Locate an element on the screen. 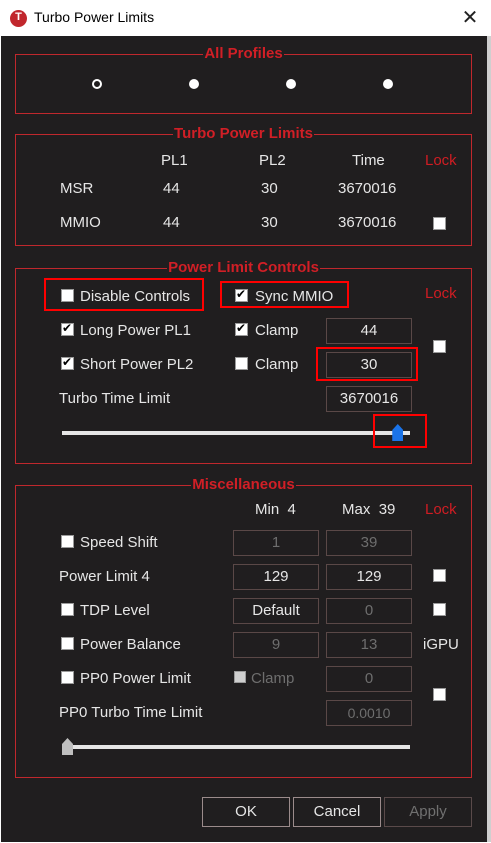 This screenshot has width=491, height=843. power-limit-4-label: Power Limit 4 is located at coordinates (104, 576).